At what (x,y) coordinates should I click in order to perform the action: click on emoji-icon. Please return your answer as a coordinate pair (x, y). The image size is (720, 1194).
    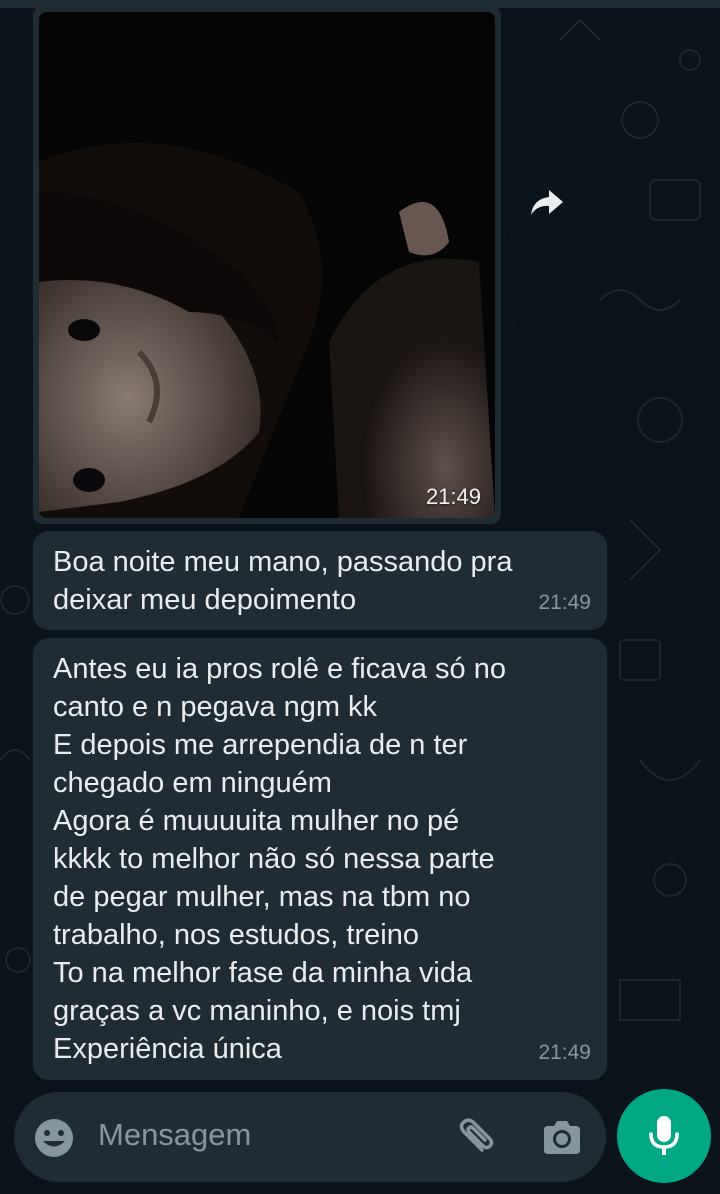
    Looking at the image, I should click on (54, 1138).